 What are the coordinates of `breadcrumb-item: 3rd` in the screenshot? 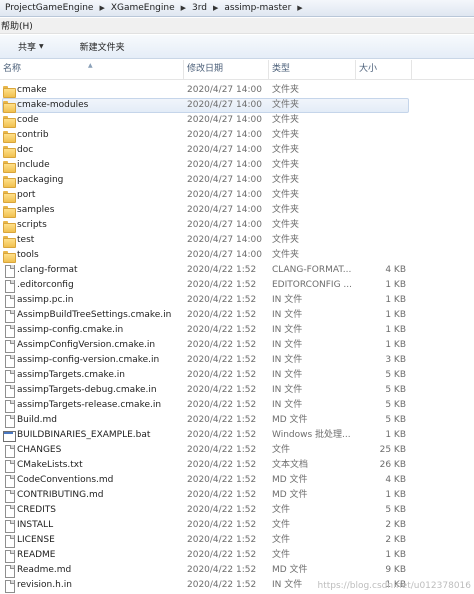 It's located at (199, 8).